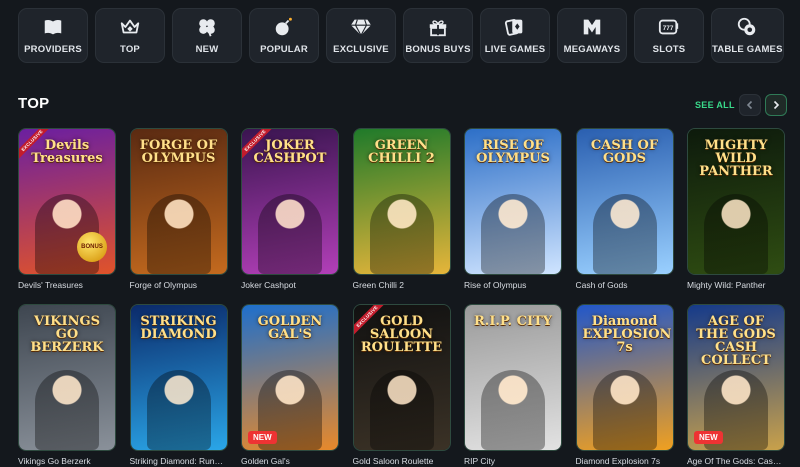 The image size is (800, 467). I want to click on game-thumbnail: STRIKING DIAMOND, so click(178, 377).